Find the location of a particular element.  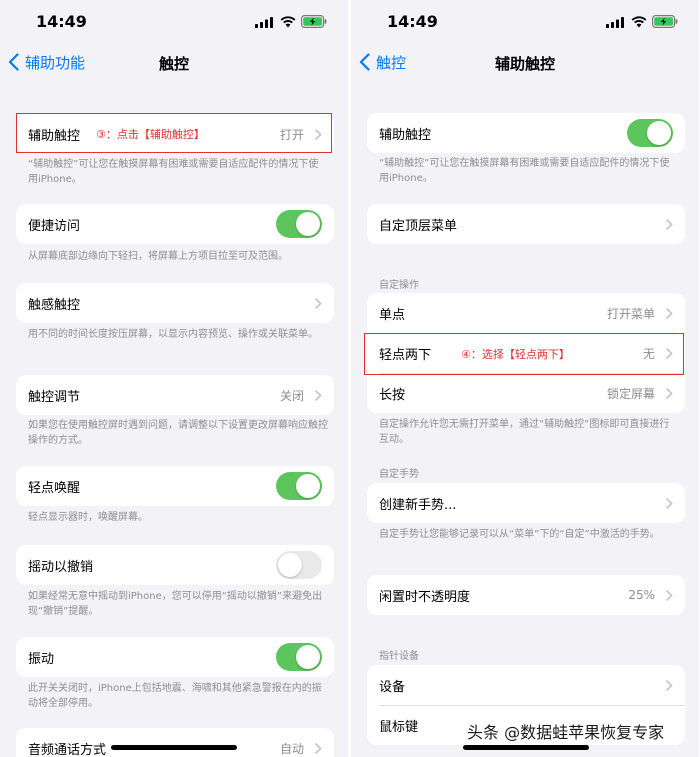

assistive-touch-group: 辅助触控 is located at coordinates (526, 133).